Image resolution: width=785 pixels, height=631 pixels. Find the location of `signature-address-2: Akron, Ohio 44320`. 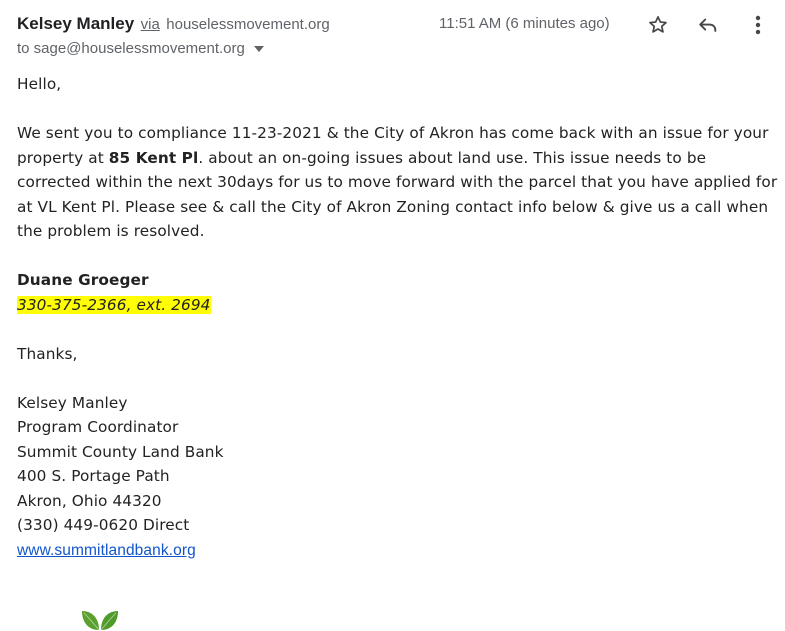

signature-address-2: Akron, Ohio 44320 is located at coordinates (89, 500).